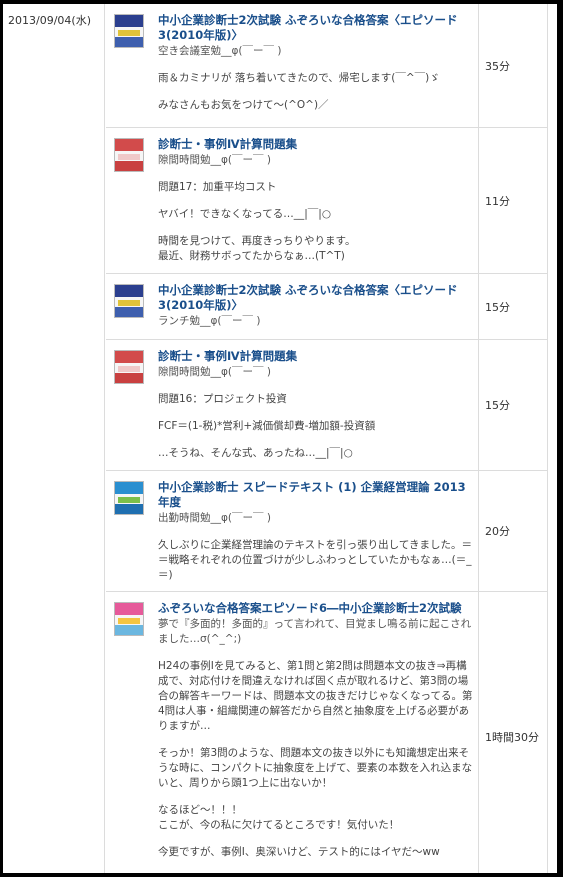  I want to click on study-time-cell: 35分, so click(512, 65).